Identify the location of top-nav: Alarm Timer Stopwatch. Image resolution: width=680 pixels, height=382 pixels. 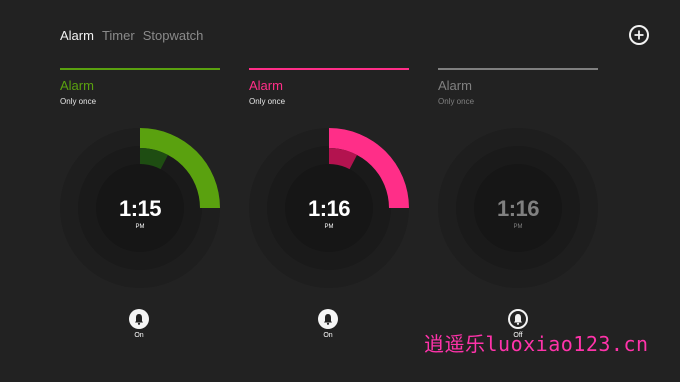
(131, 35).